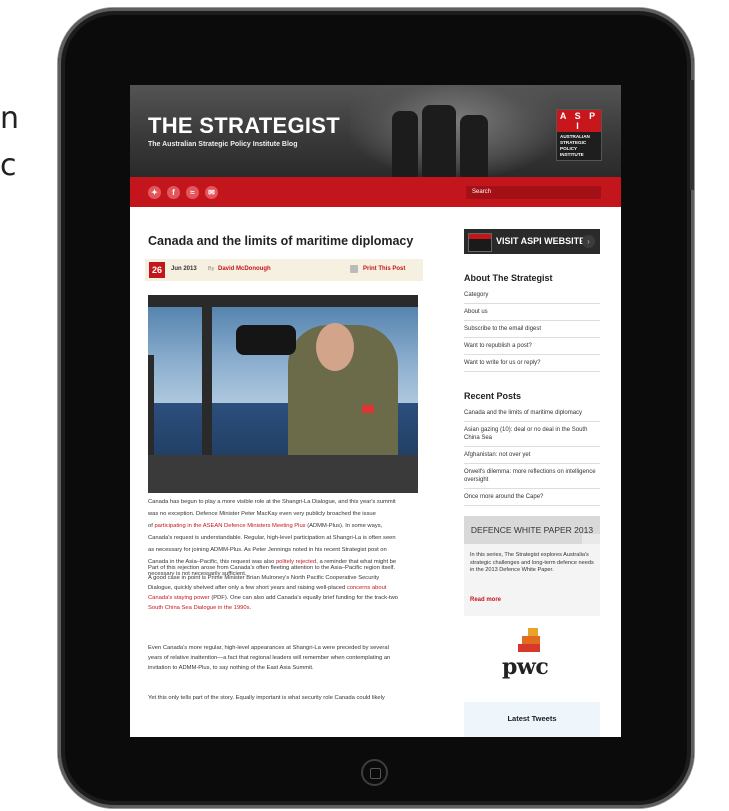  Describe the element at coordinates (532, 314) in the screenshot. I see `sidebar-link: About us` at that location.